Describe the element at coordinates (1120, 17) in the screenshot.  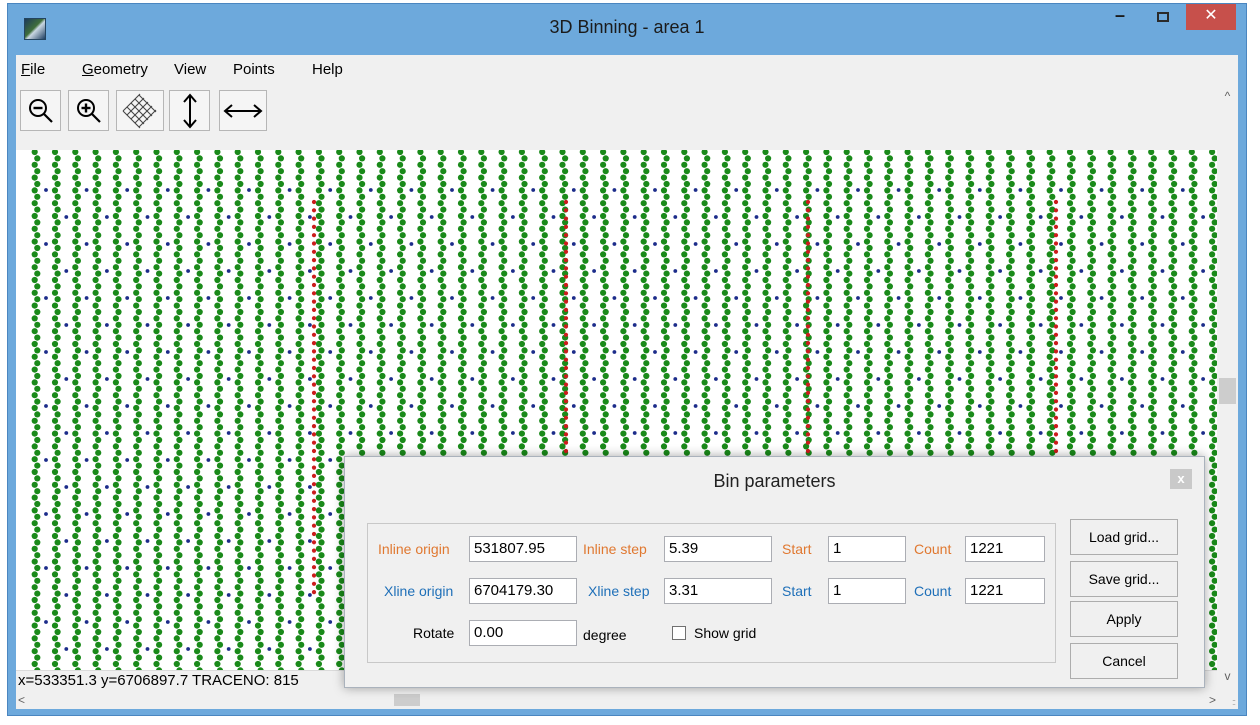
I see `minimize-button: –` at that location.